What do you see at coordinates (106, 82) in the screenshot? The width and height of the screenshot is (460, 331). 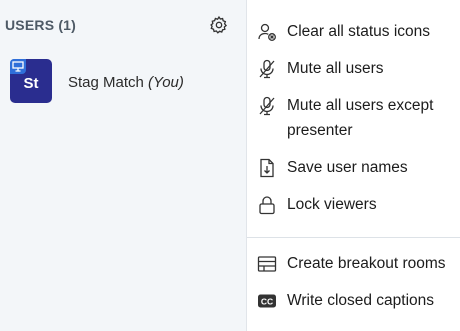 I see `user-name-text: Stag Match` at bounding box center [106, 82].